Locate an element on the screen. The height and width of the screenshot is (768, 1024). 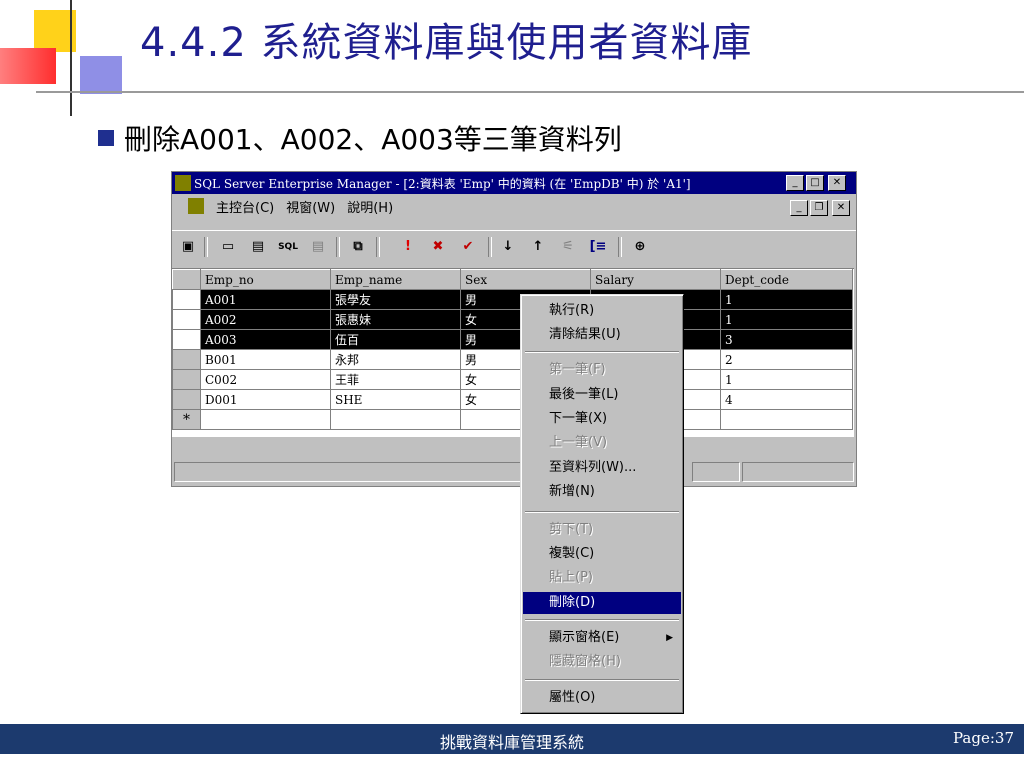
cell-dept-code: 3 is located at coordinates (786, 339).